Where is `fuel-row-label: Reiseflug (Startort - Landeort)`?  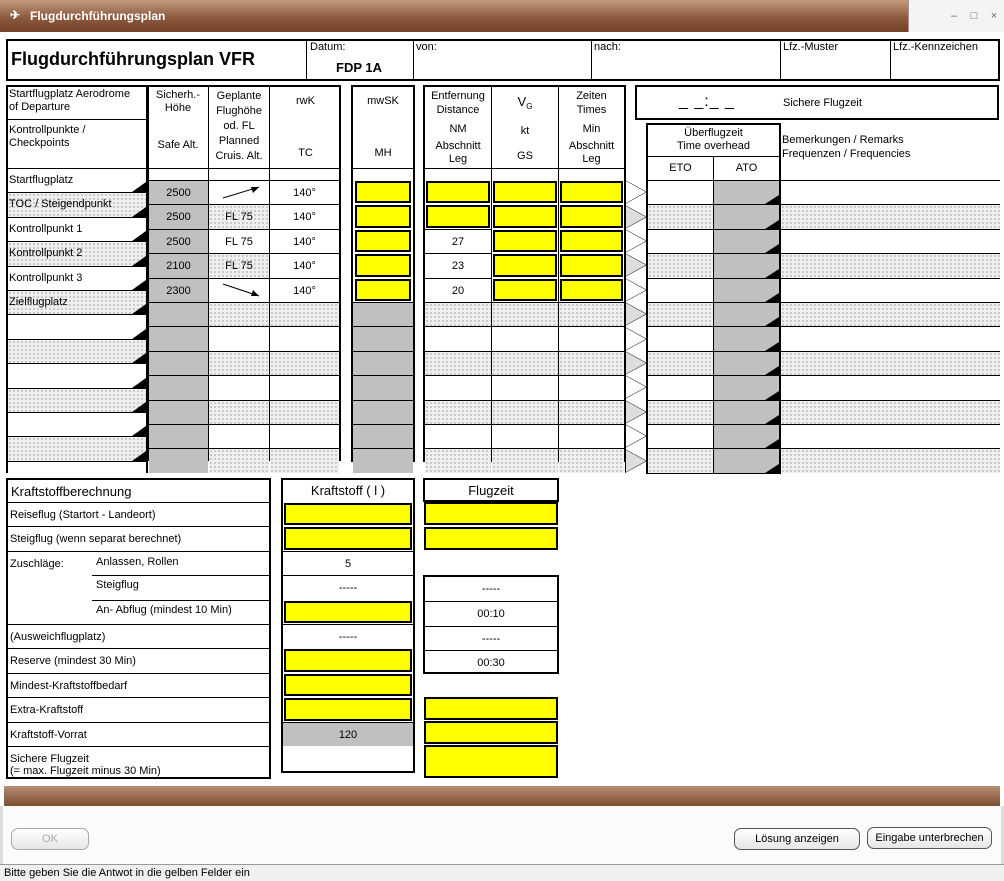 fuel-row-label: Reiseflug (Startort - Landeort) is located at coordinates (83, 515).